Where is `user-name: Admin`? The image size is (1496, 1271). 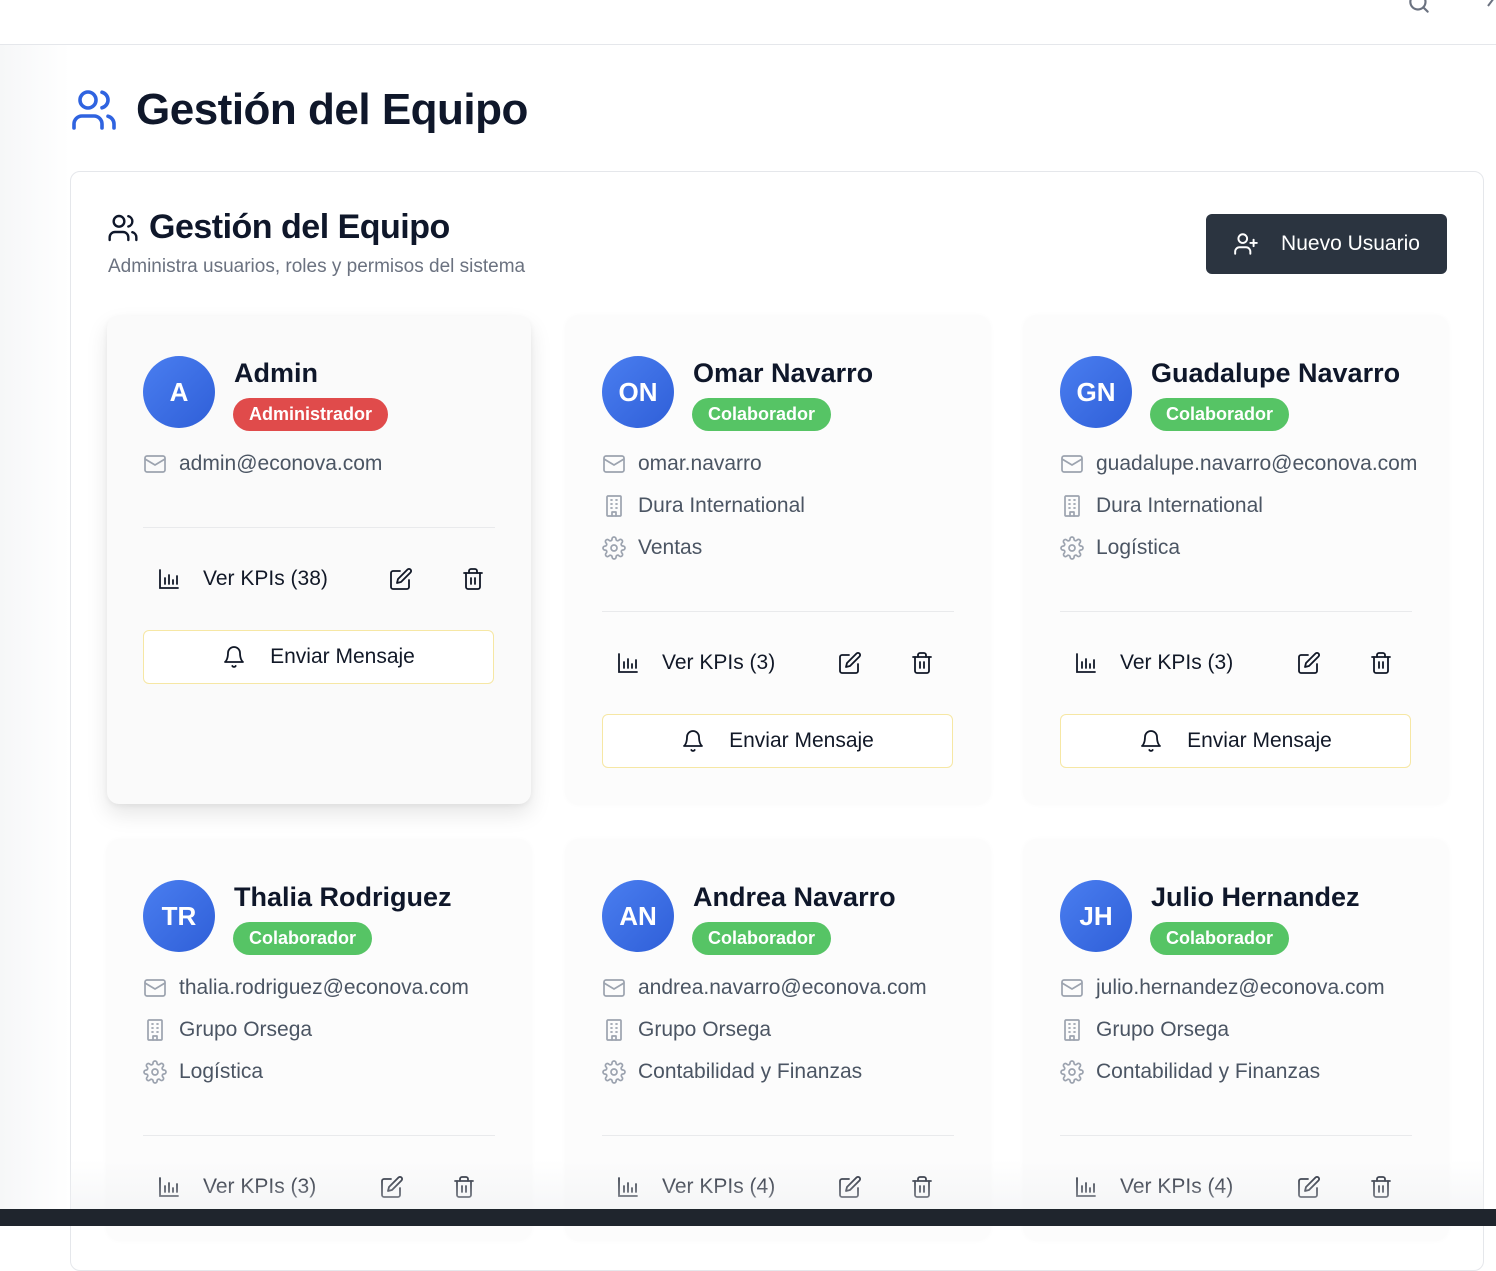 user-name: Admin is located at coordinates (276, 373).